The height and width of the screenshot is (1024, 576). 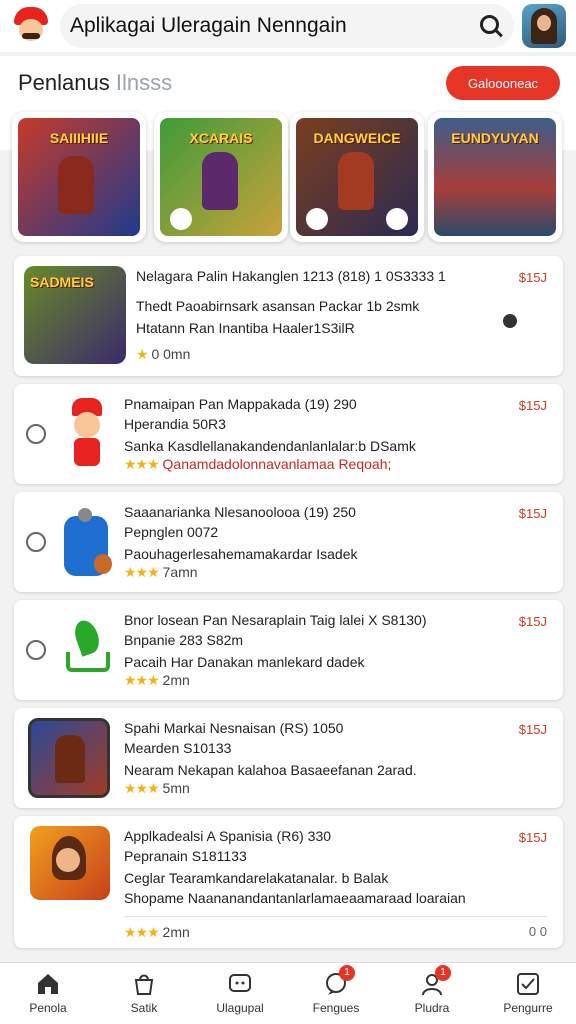 I want to click on top-bar: Aplikagai Uleragain Nenngain, so click(x=288, y=26).